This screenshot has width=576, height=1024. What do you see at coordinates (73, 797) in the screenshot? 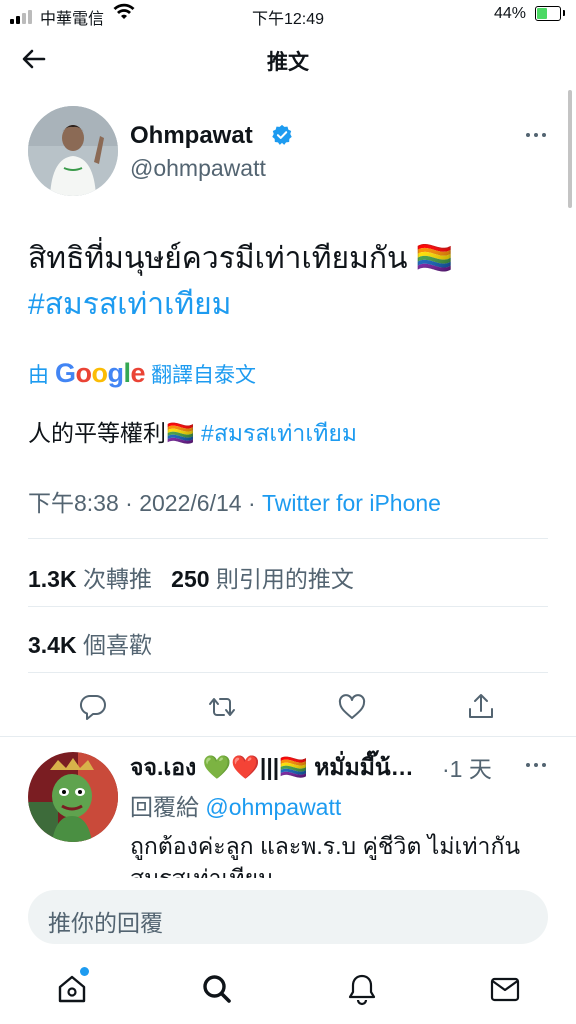
I see `reply-author-avatar` at bounding box center [73, 797].